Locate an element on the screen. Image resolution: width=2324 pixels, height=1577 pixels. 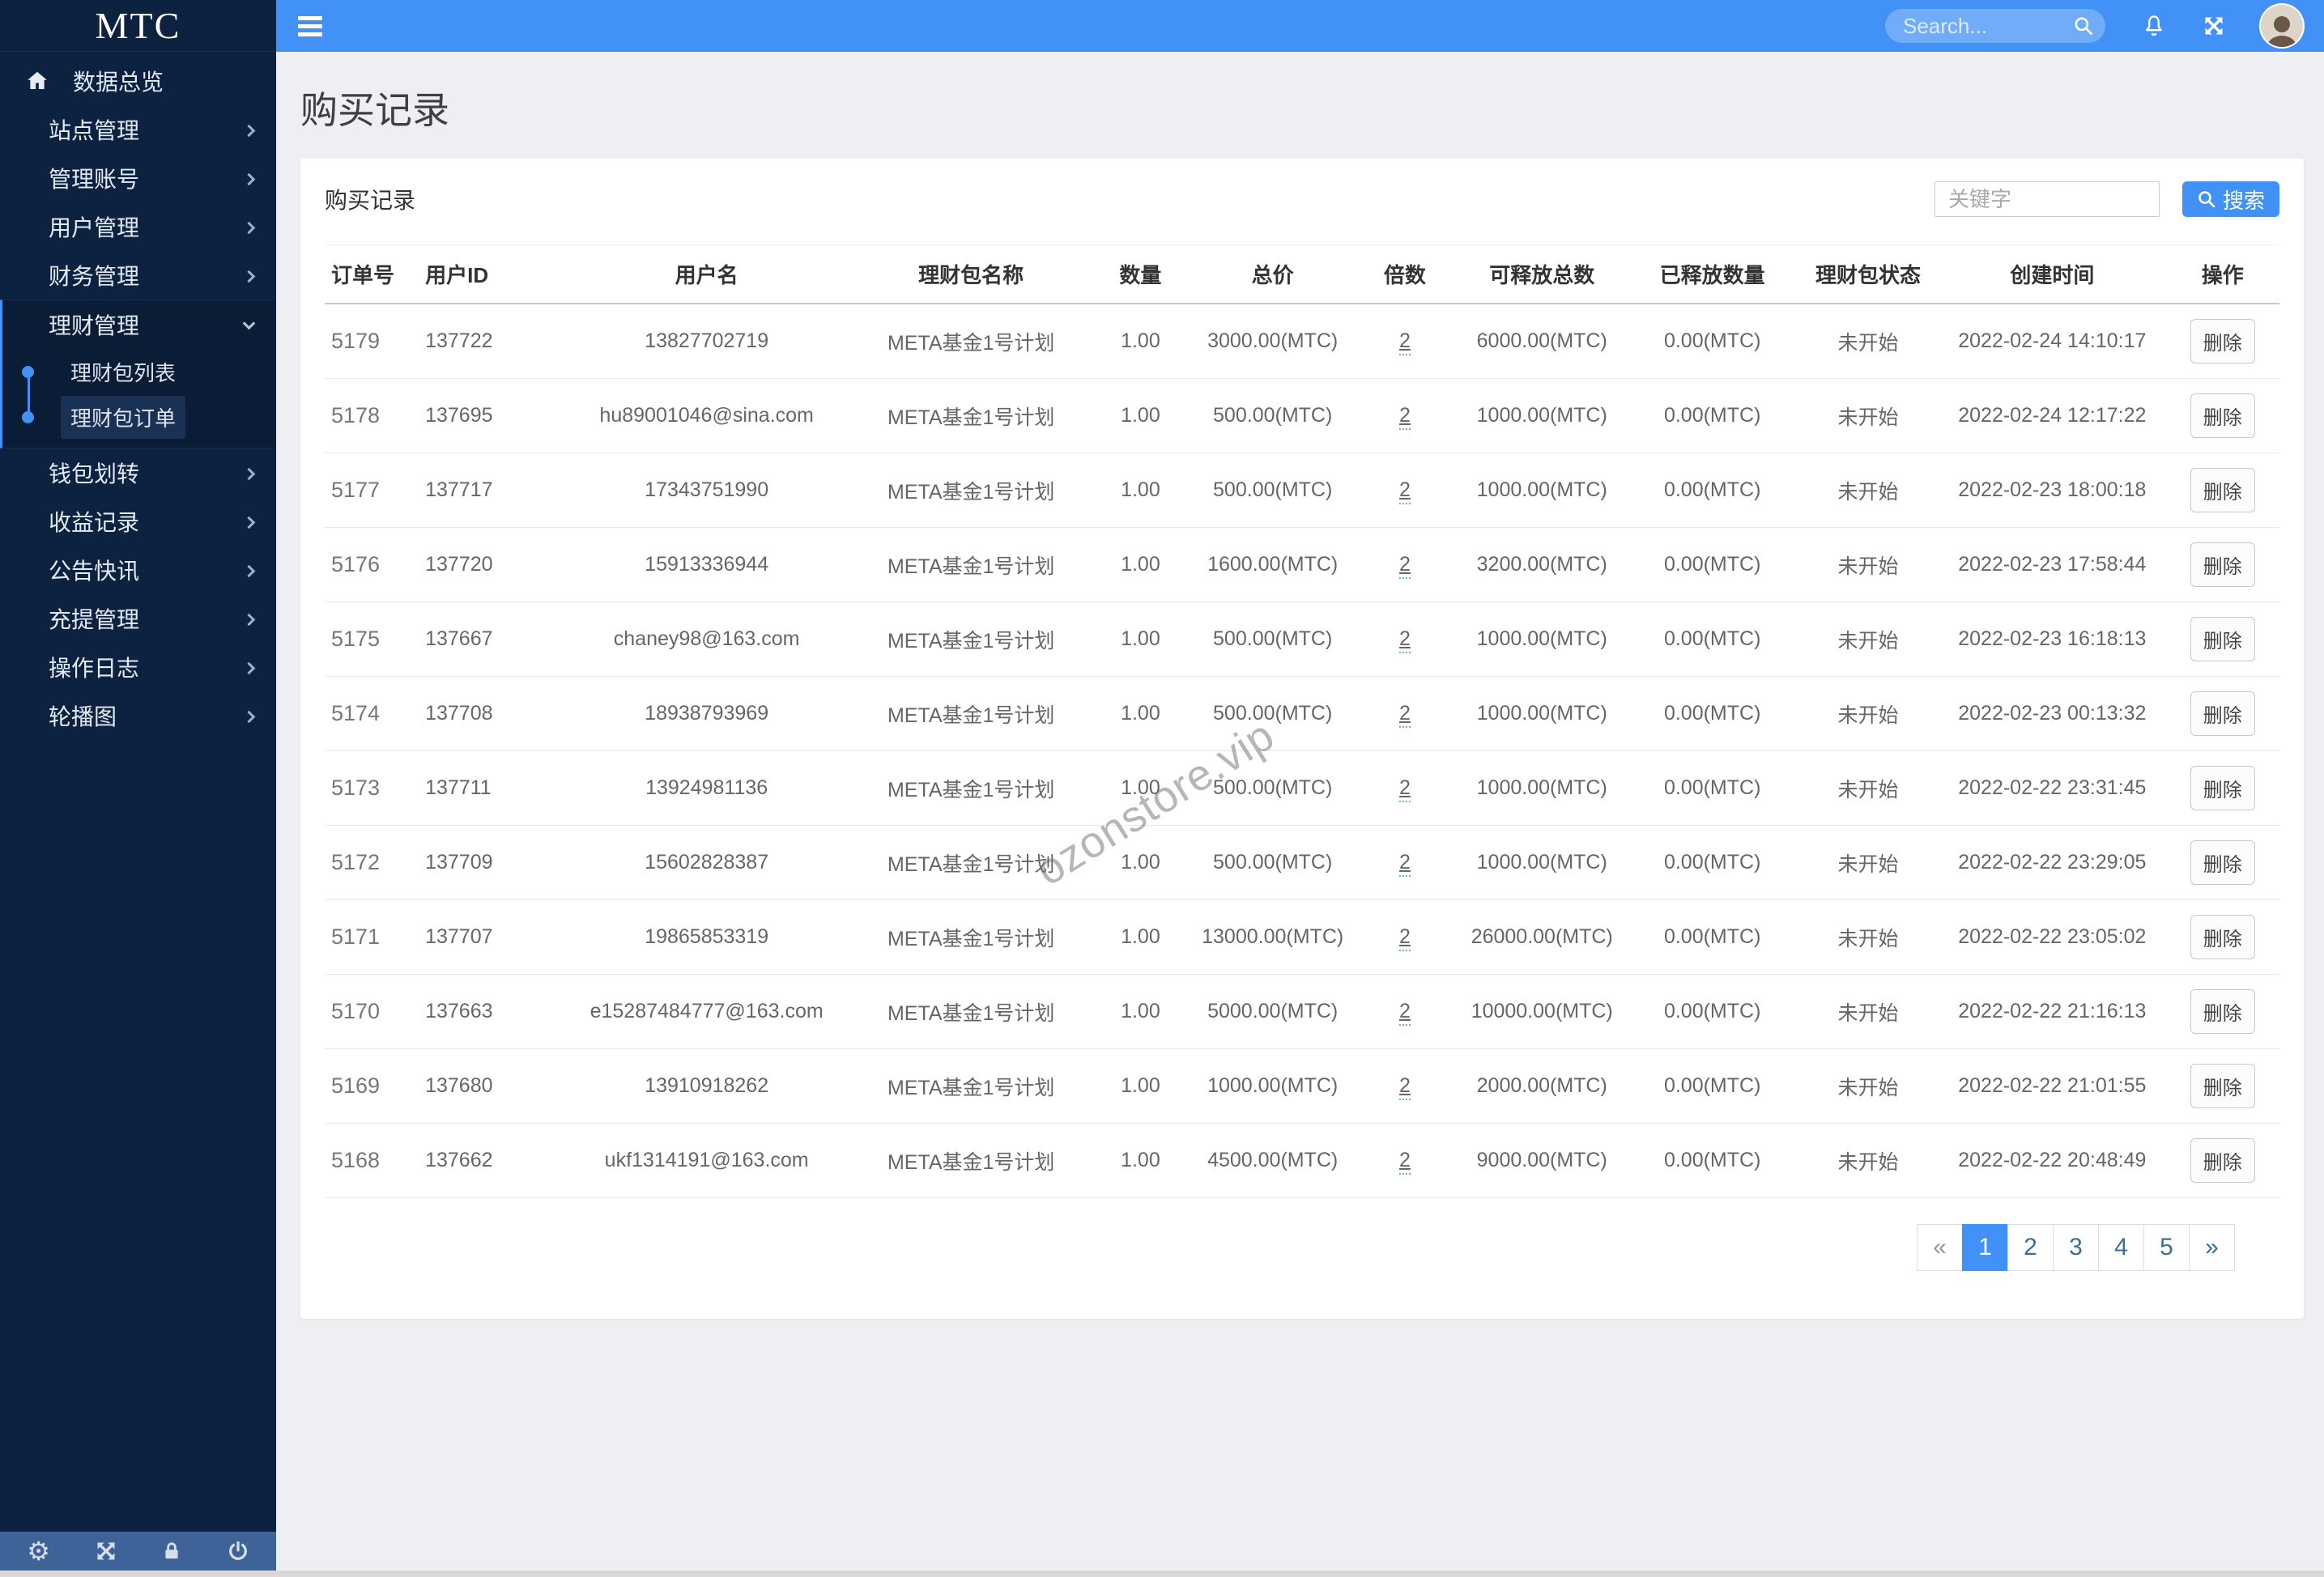
topbar is located at coordinates (1300, 26).